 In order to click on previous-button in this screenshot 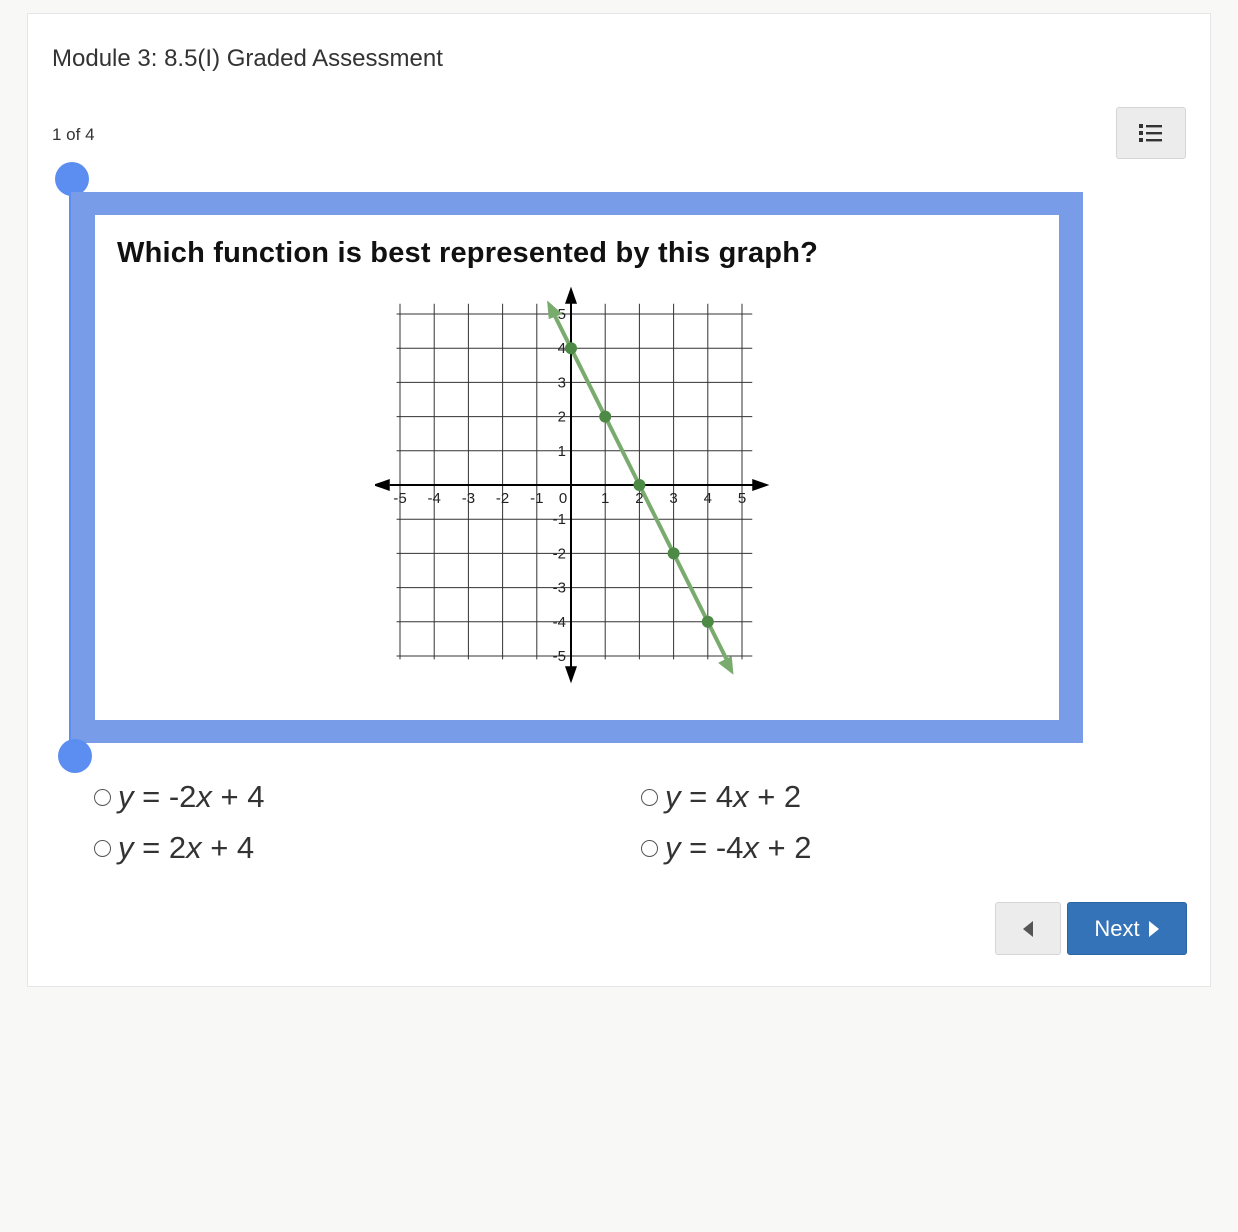, I will do `click(1028, 928)`.